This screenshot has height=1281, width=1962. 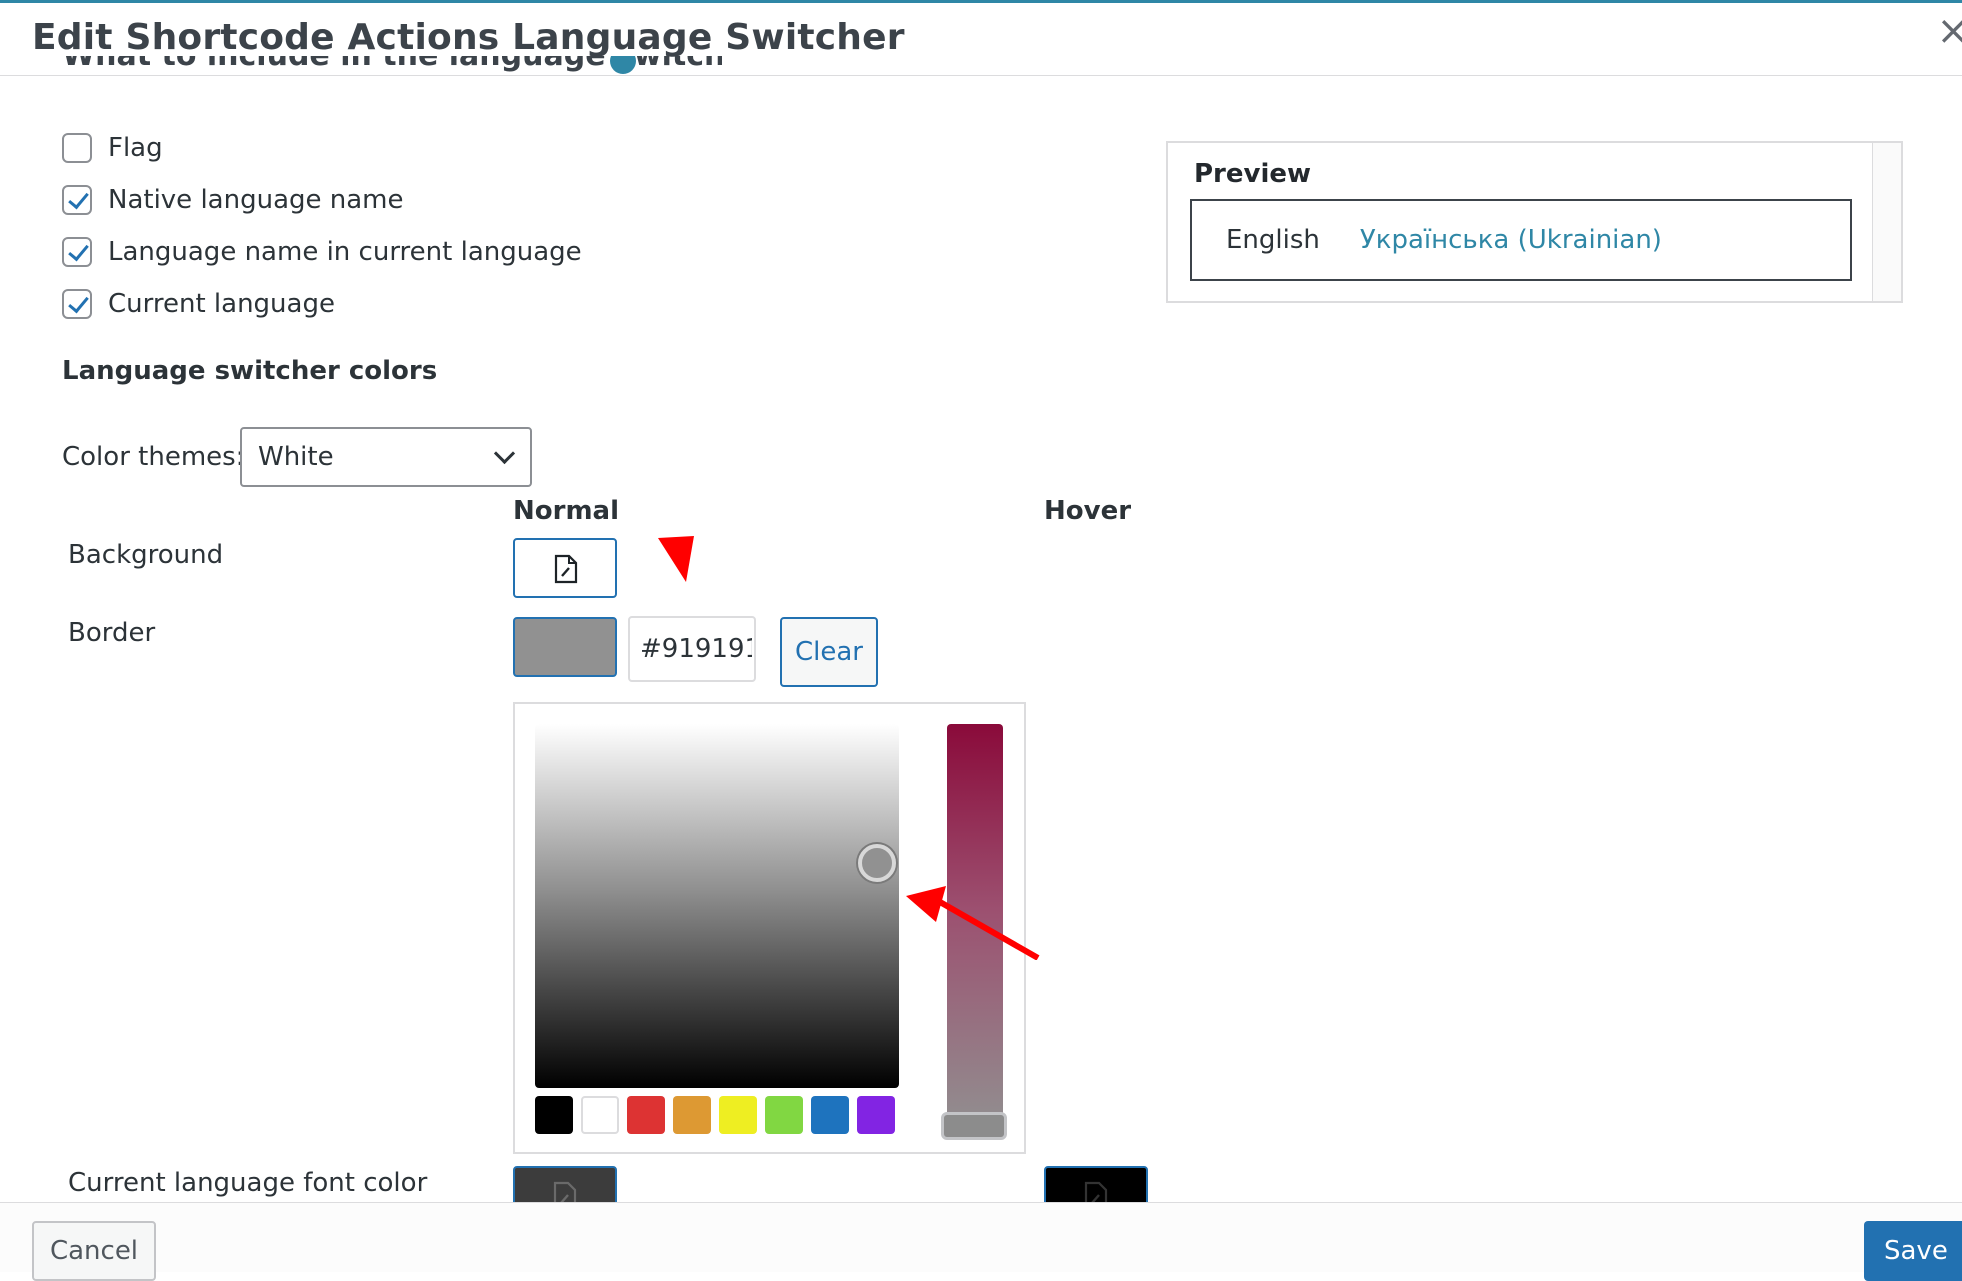 I want to click on option-flag: Flag, so click(x=112, y=148).